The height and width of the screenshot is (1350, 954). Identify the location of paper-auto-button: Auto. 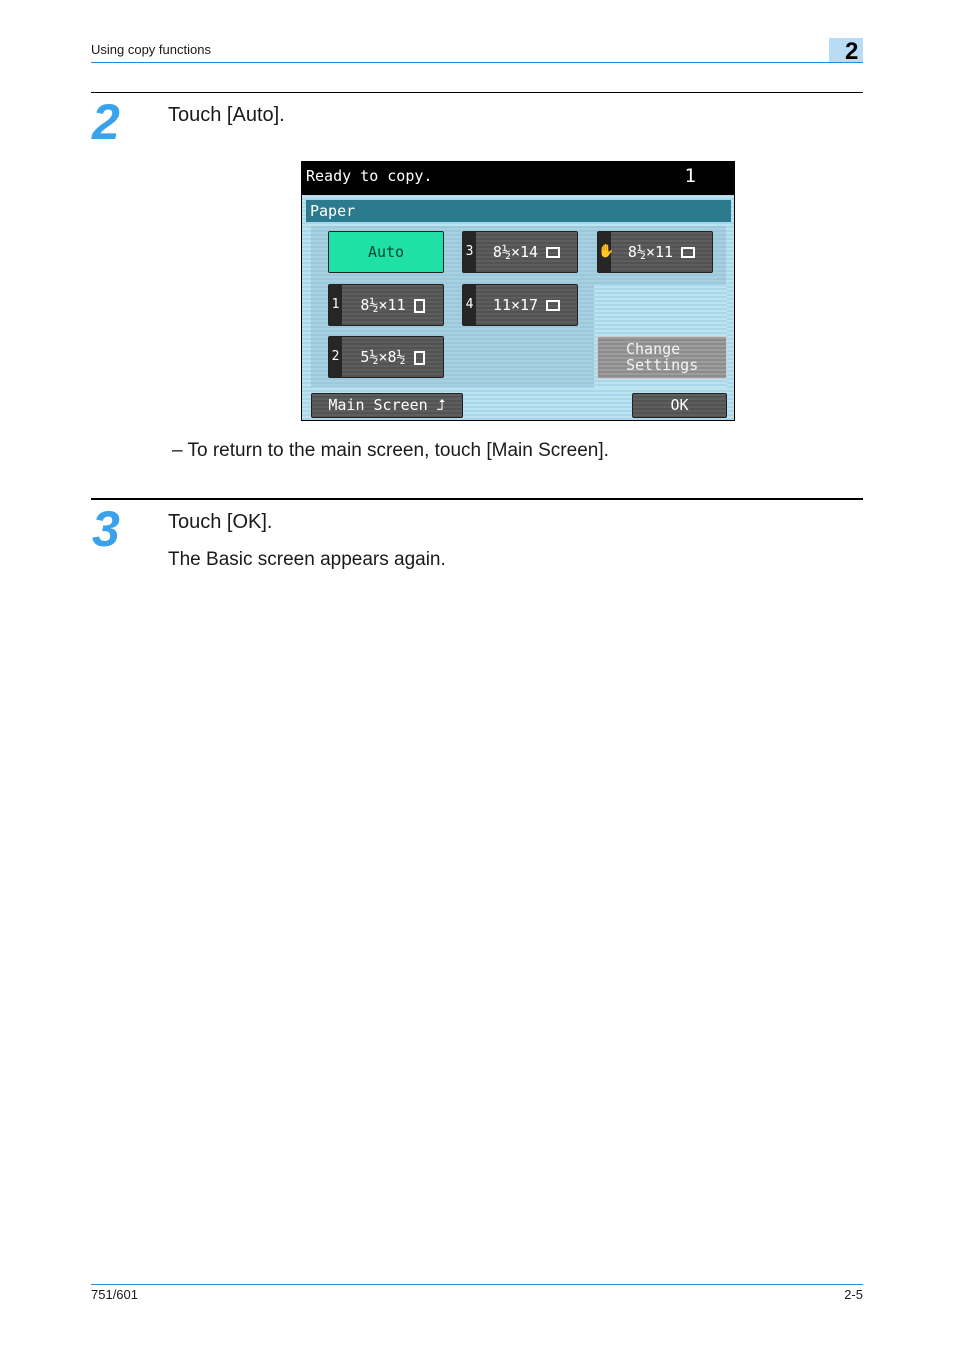
(386, 252).